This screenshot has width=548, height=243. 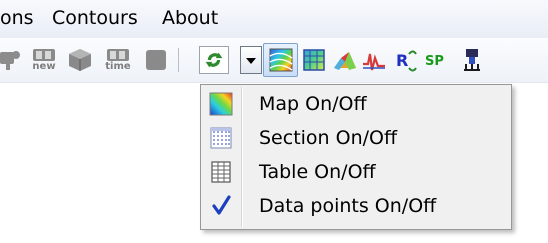 What do you see at coordinates (190, 18) in the screenshot?
I see `menu-about: About` at bounding box center [190, 18].